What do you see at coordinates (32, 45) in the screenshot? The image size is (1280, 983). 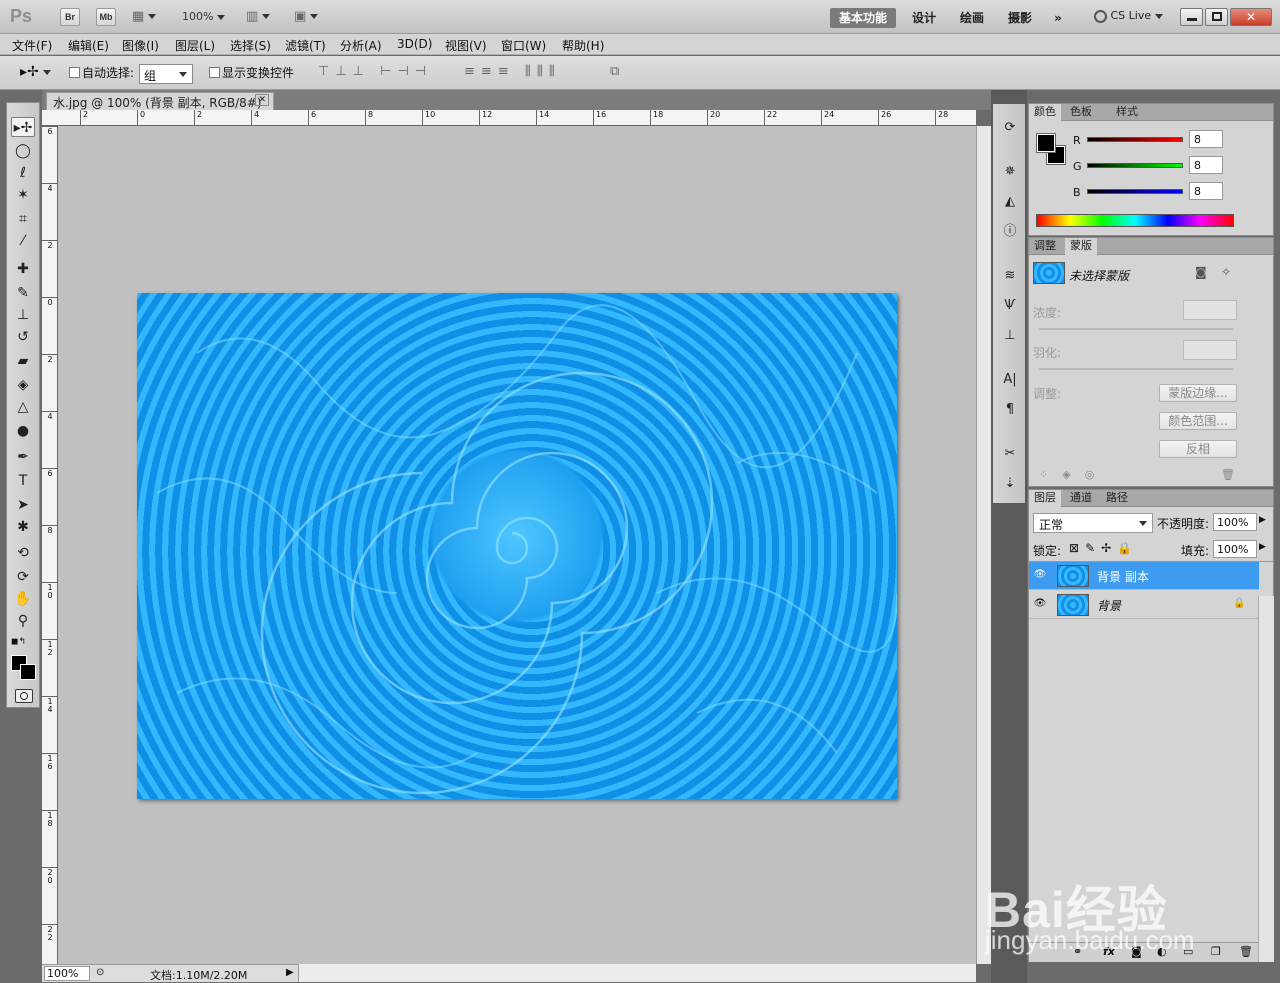 I see `menu-file: 文件(F)` at bounding box center [32, 45].